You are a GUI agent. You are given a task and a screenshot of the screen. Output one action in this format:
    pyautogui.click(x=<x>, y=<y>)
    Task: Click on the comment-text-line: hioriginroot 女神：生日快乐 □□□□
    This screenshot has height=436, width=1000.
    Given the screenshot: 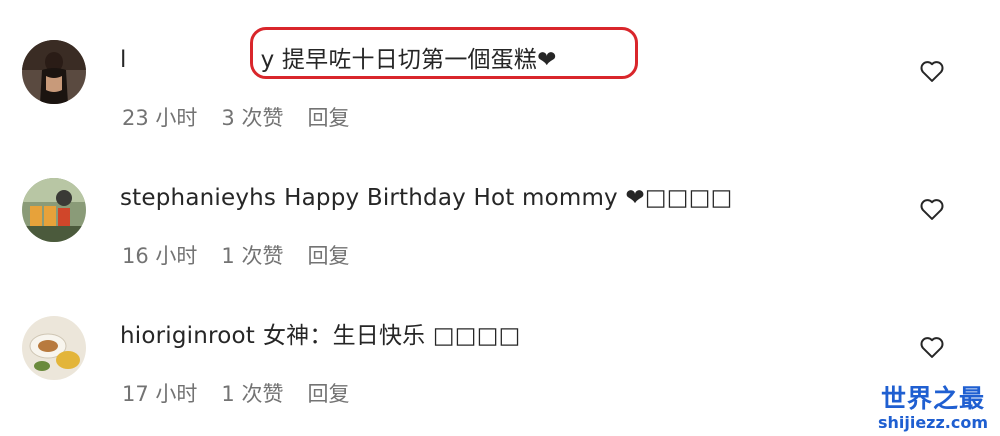 What is the action you would take?
    pyautogui.click(x=320, y=336)
    